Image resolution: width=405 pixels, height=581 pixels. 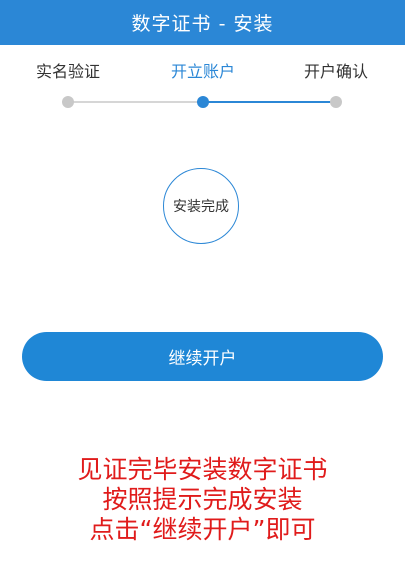 I want to click on step-dot-confirm, so click(x=336, y=102).